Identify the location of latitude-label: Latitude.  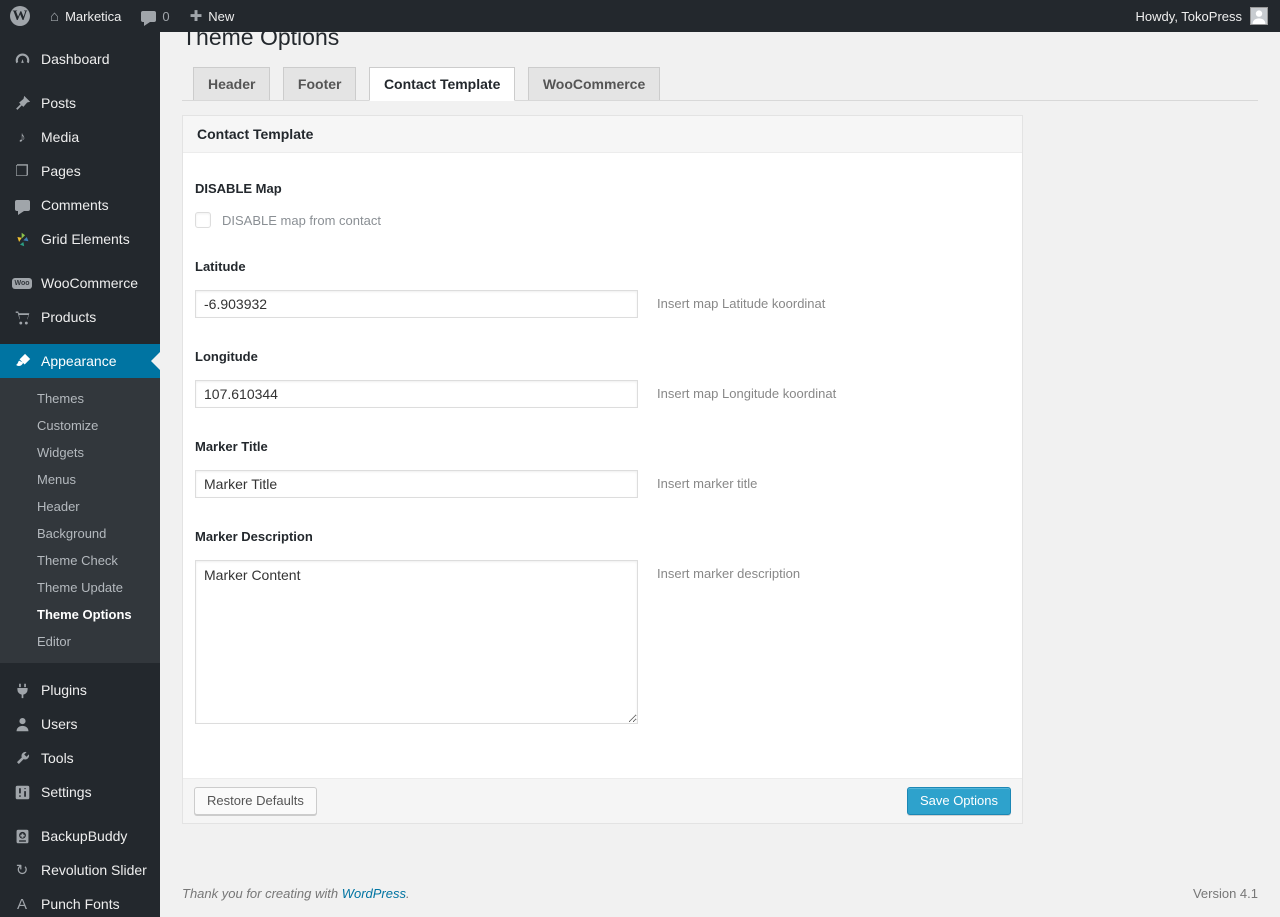
(220, 266).